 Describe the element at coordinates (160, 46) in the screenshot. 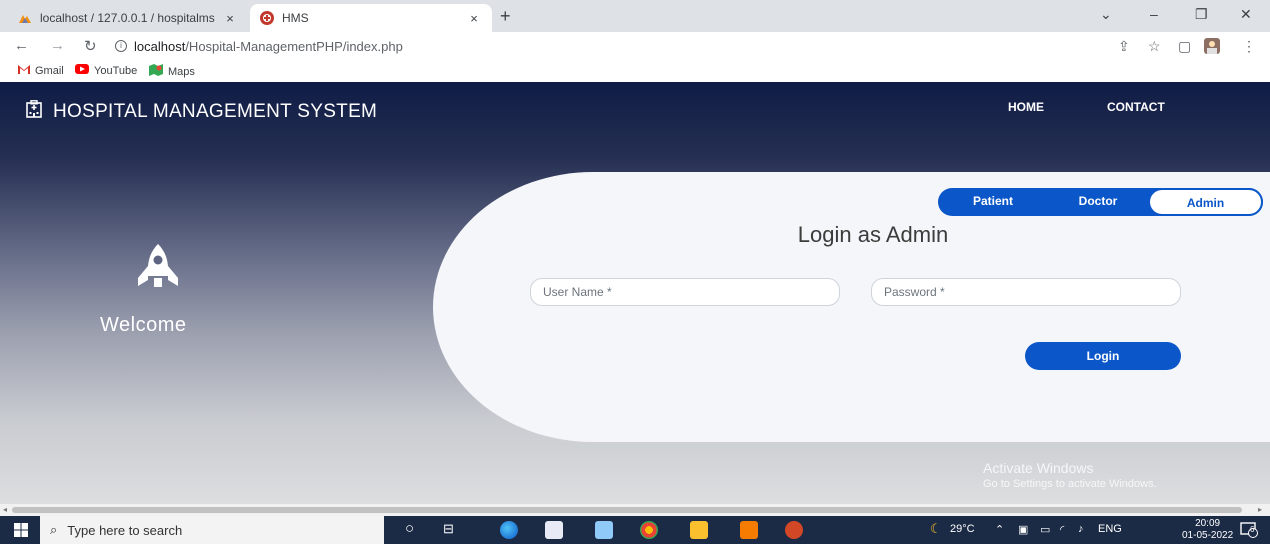

I see `url-host: localhost` at that location.